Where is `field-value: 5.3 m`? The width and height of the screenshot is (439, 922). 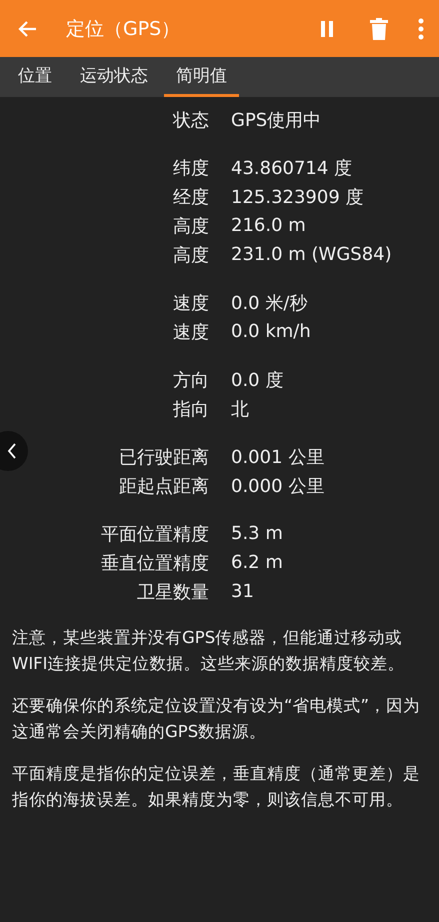 field-value: 5.3 m is located at coordinates (257, 533).